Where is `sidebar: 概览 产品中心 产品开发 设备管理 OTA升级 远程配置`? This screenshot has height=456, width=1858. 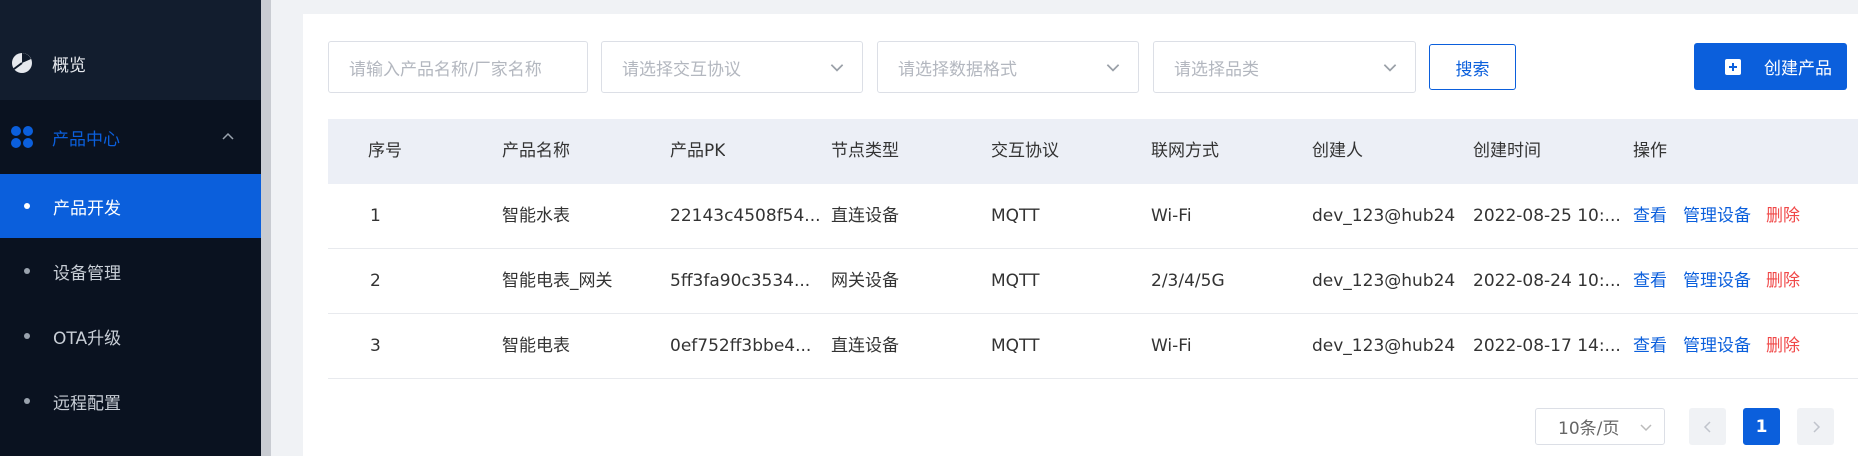
sidebar: 概览 产品中心 产品开发 设备管理 OTA升级 远程配置 is located at coordinates (130, 228).